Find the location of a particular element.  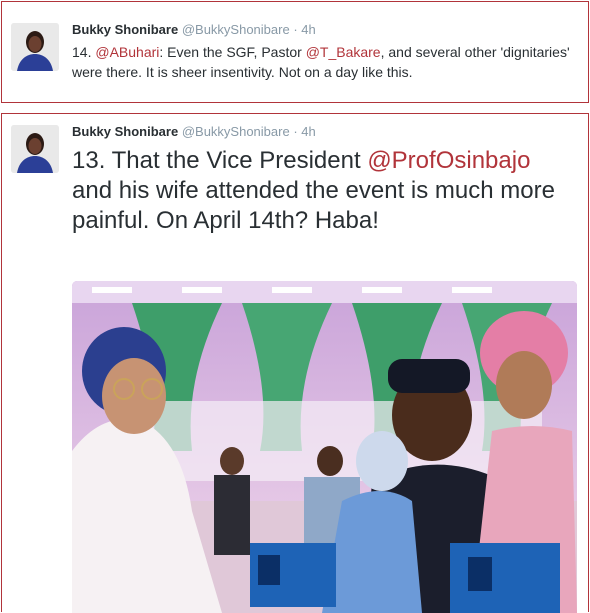

text-prefix: 13. That the Vice President is located at coordinates (220, 160).